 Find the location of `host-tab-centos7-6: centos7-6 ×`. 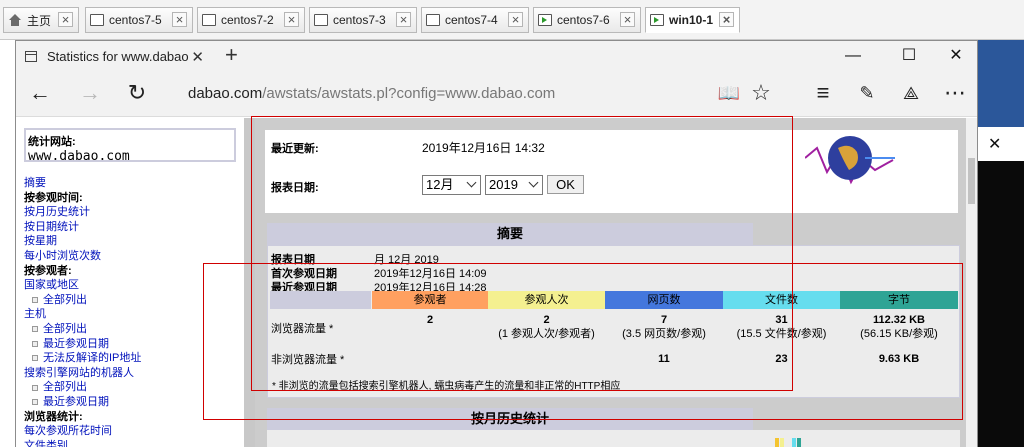

host-tab-centos7-6: centos7-6 × is located at coordinates (587, 20).